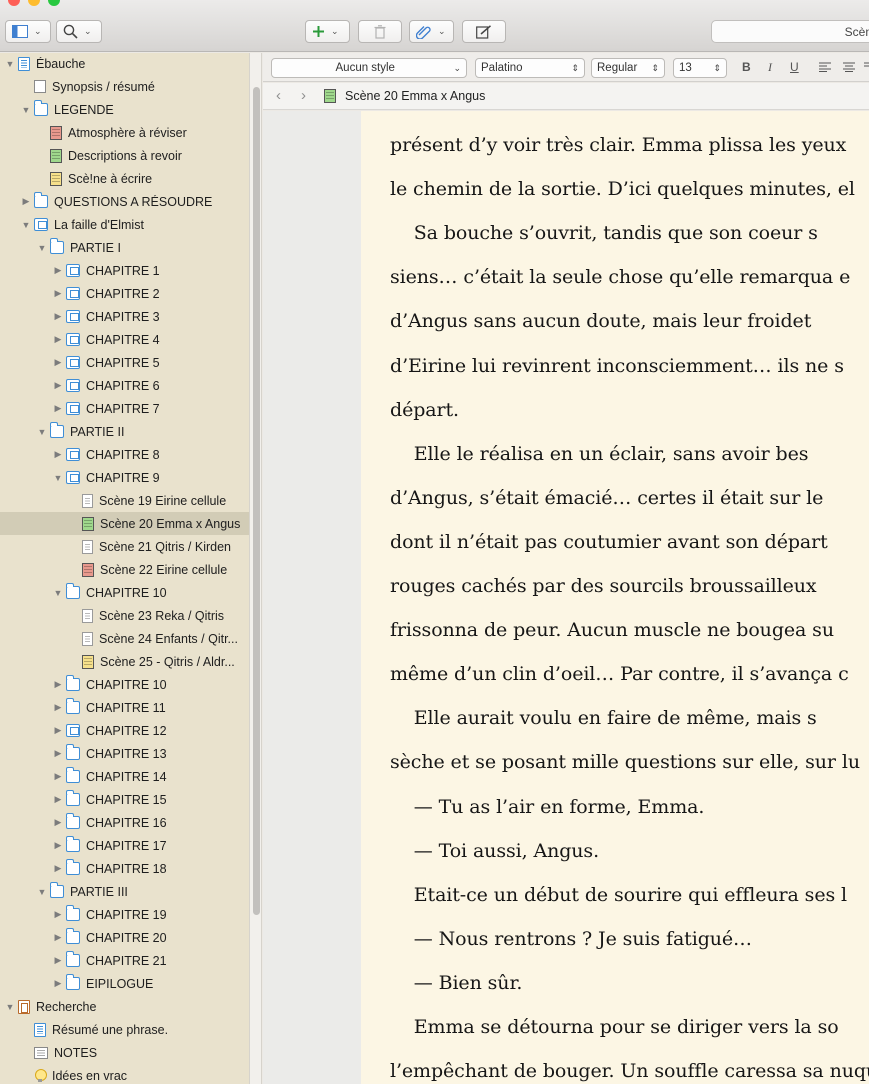 The width and height of the screenshot is (869, 1084). Describe the element at coordinates (124, 64) in the screenshot. I see `binder-item: ▼ Ébauche` at that location.